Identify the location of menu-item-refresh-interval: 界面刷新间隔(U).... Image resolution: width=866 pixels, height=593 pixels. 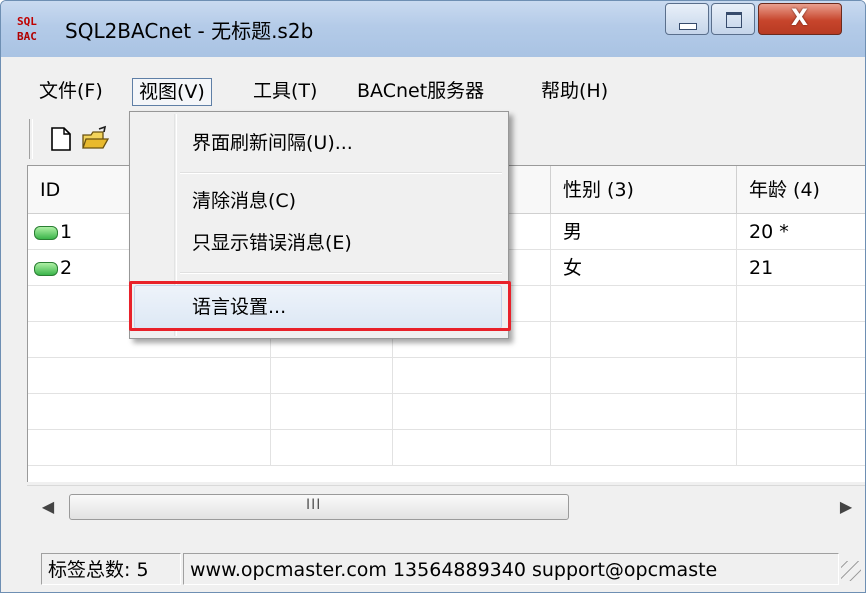
(272, 143).